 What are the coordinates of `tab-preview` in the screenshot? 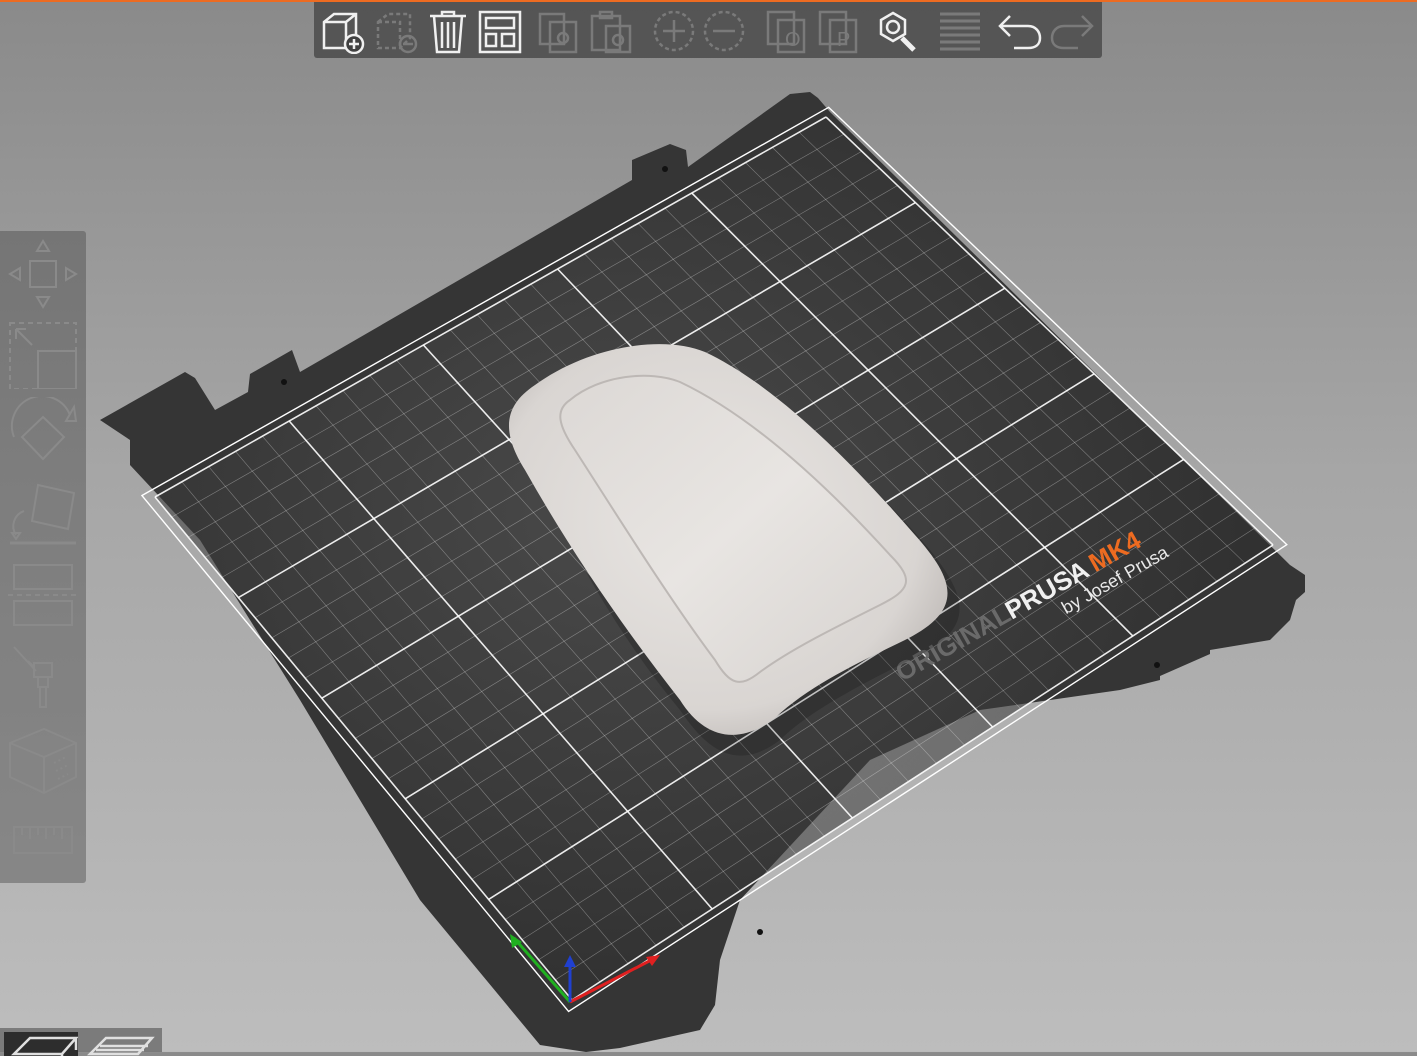 It's located at (121, 1044).